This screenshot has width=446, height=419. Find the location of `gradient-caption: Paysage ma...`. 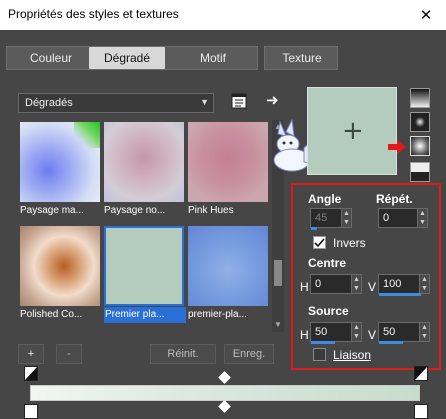

gradient-caption: Paysage ma... is located at coordinates (52, 210).